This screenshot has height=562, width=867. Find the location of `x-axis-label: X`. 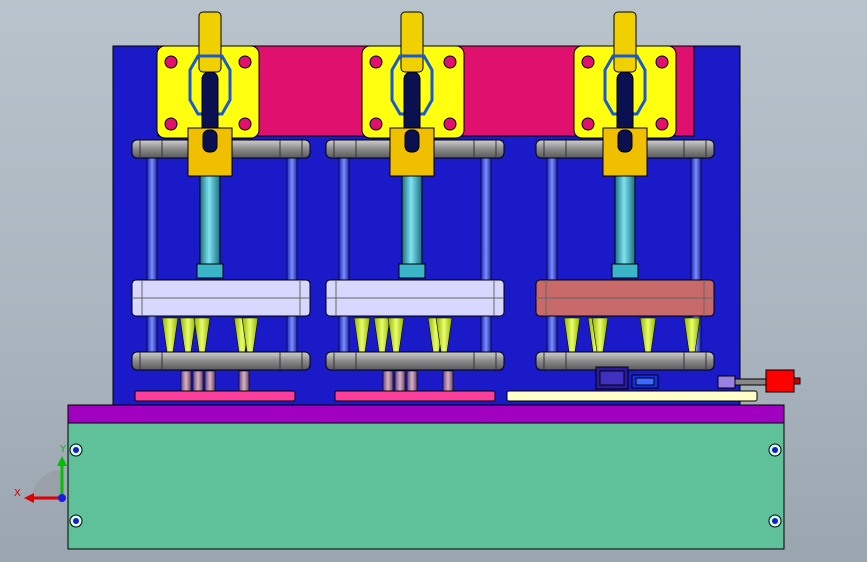

x-axis-label: X is located at coordinates (17, 493).